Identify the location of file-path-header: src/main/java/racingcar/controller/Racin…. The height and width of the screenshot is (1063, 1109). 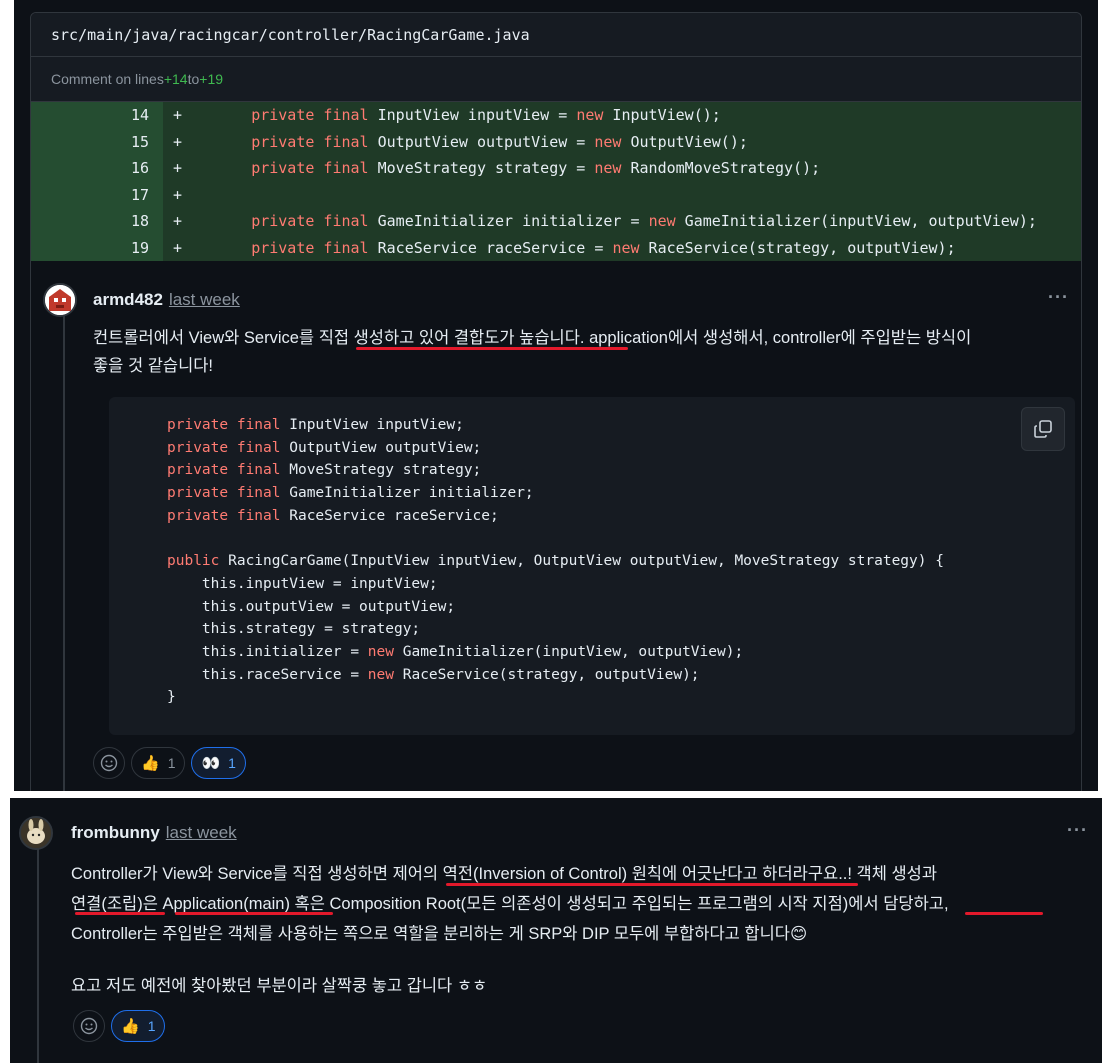
(556, 35).